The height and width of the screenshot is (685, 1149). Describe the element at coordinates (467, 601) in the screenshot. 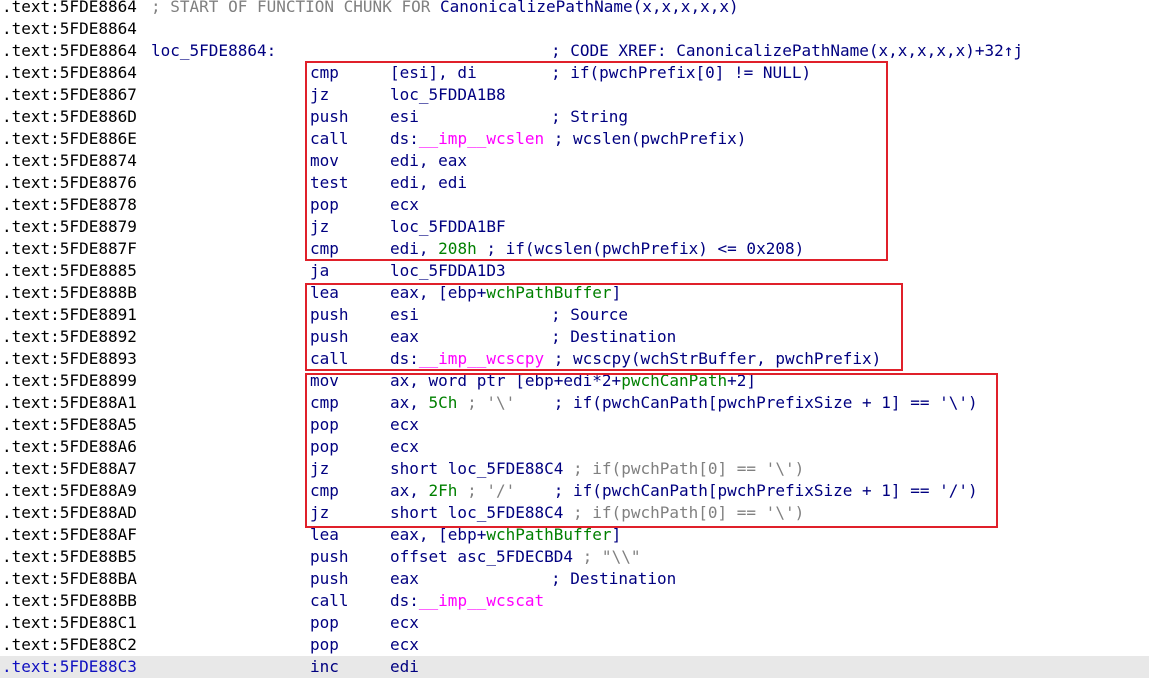

I see `instruction-operands: ds:__imp__wcscat` at that location.